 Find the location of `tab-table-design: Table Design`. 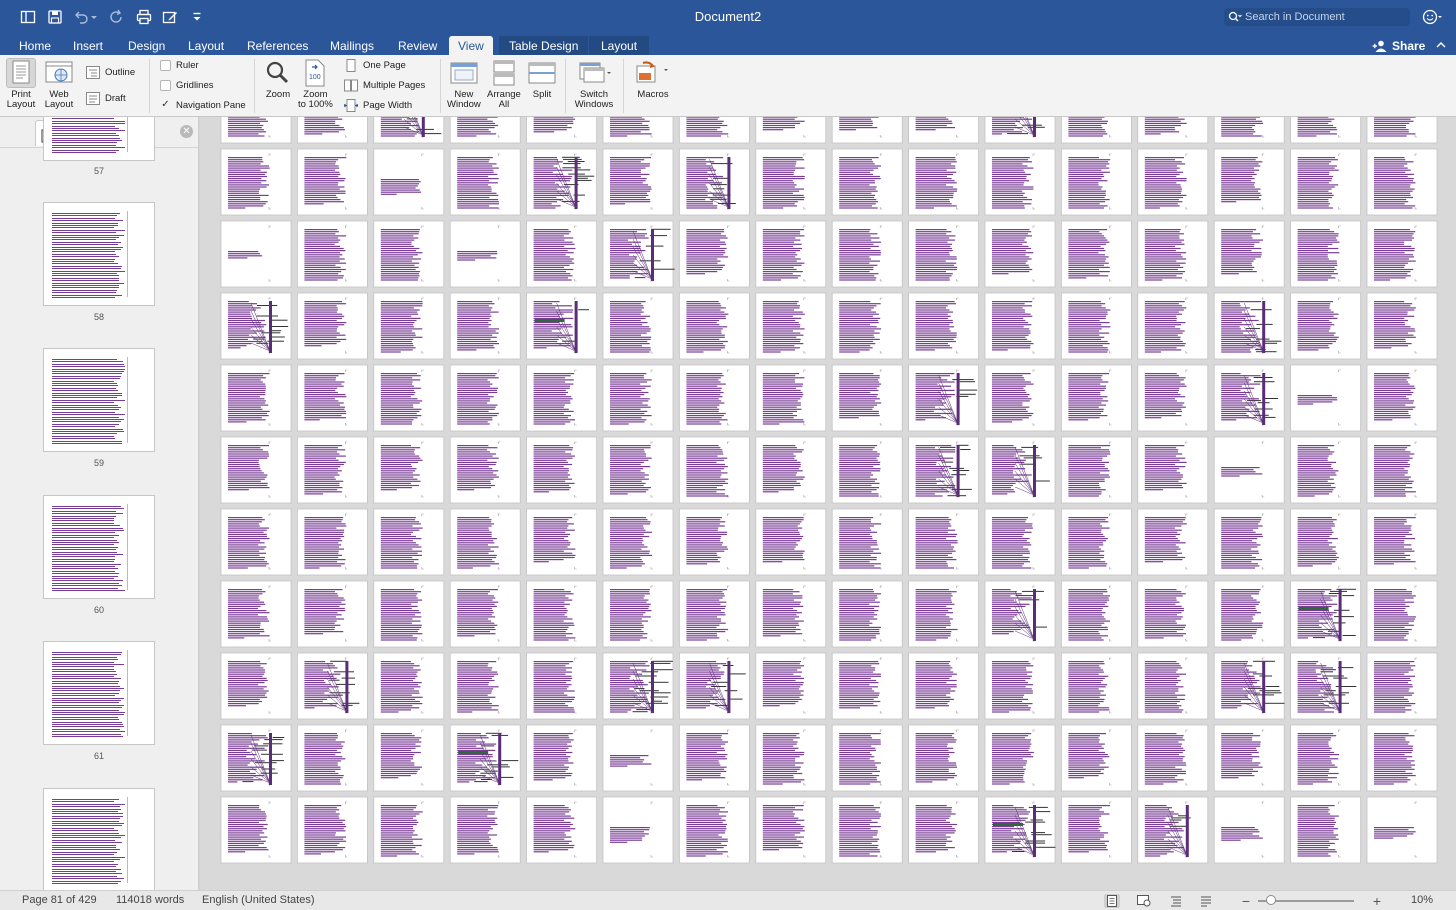

tab-table-design: Table Design is located at coordinates (544, 45).